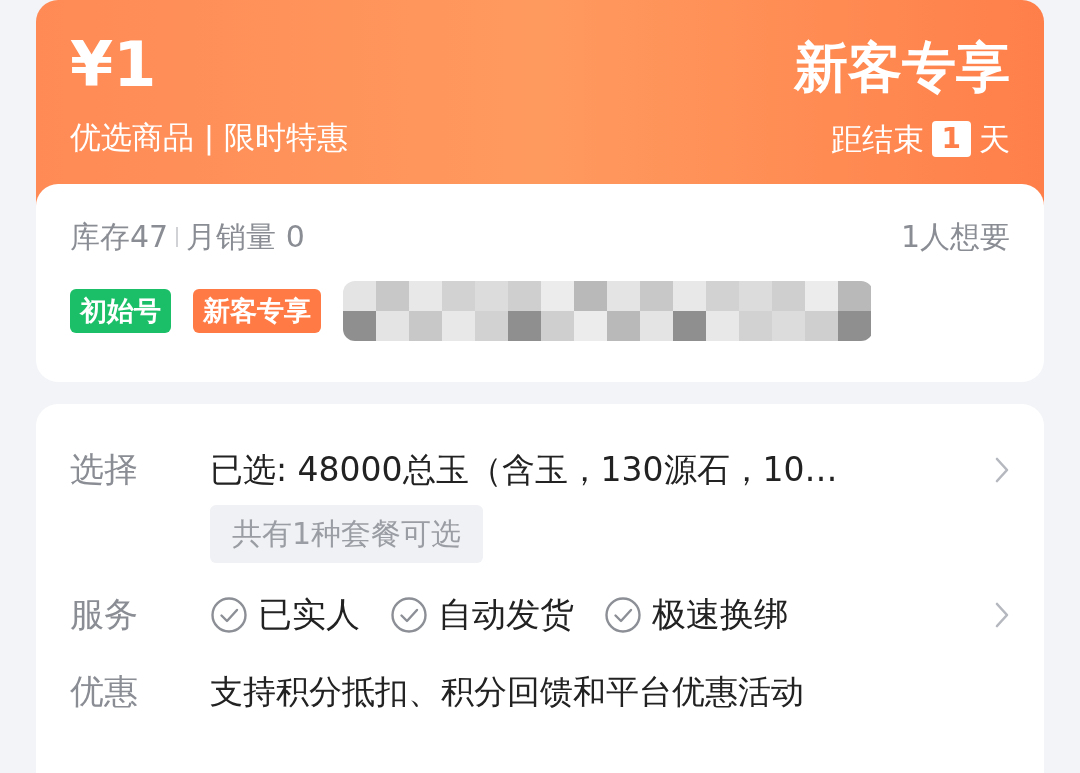 Image resolution: width=1080 pixels, height=773 pixels. I want to click on row-label: 选择, so click(104, 469).